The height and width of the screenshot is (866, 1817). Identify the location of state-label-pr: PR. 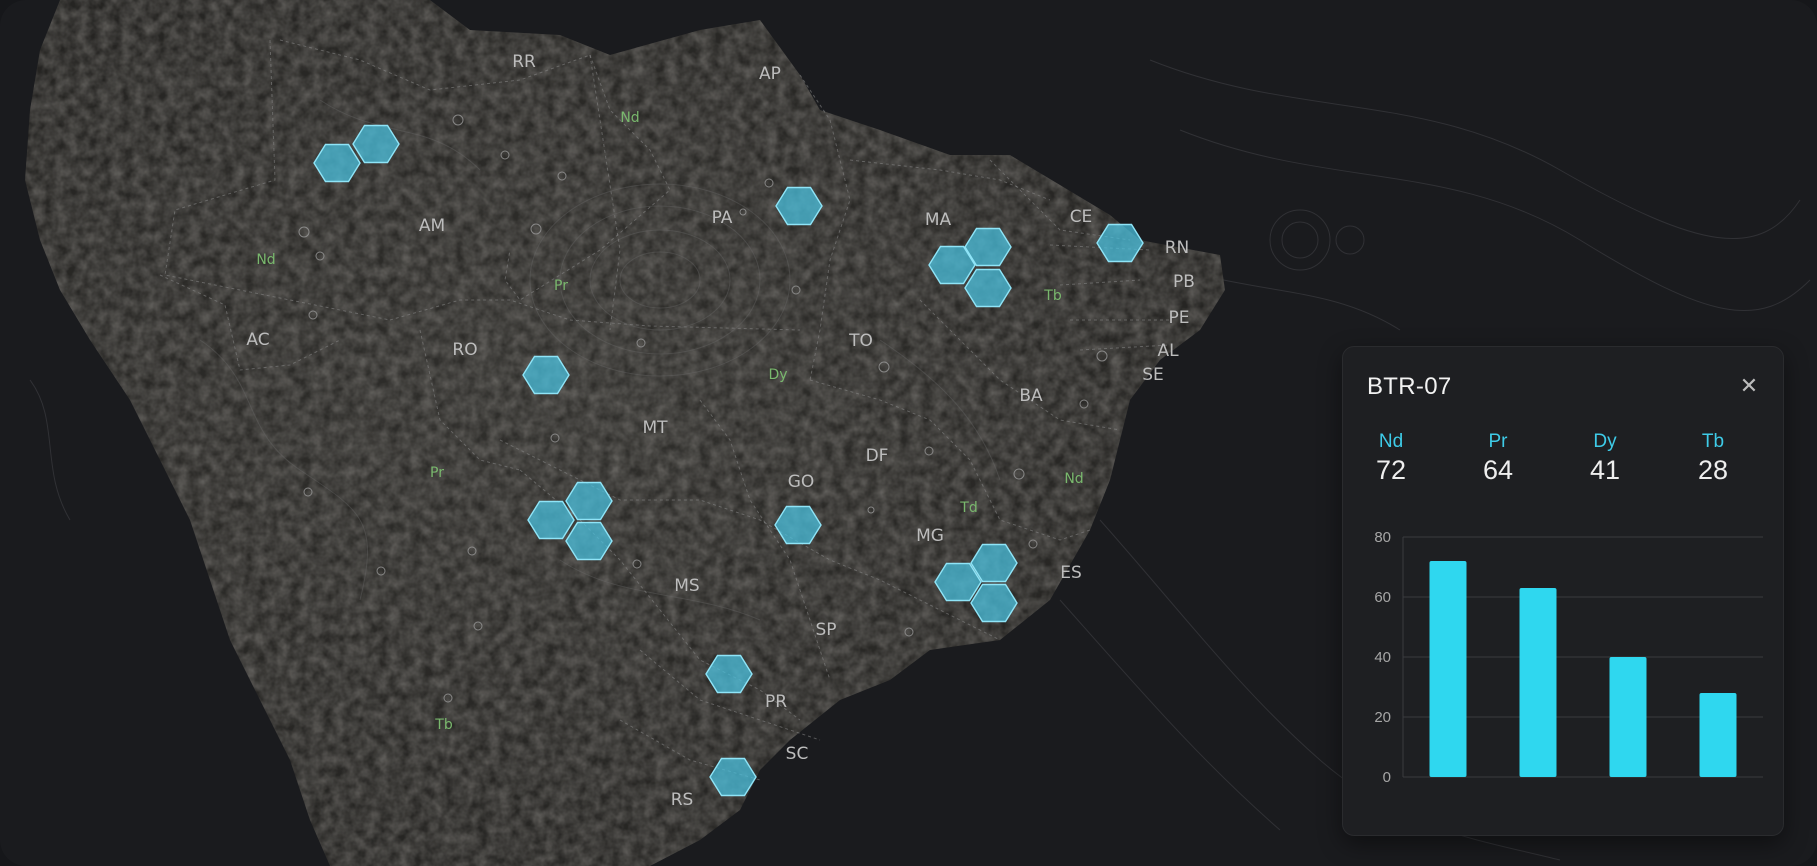
(776, 702).